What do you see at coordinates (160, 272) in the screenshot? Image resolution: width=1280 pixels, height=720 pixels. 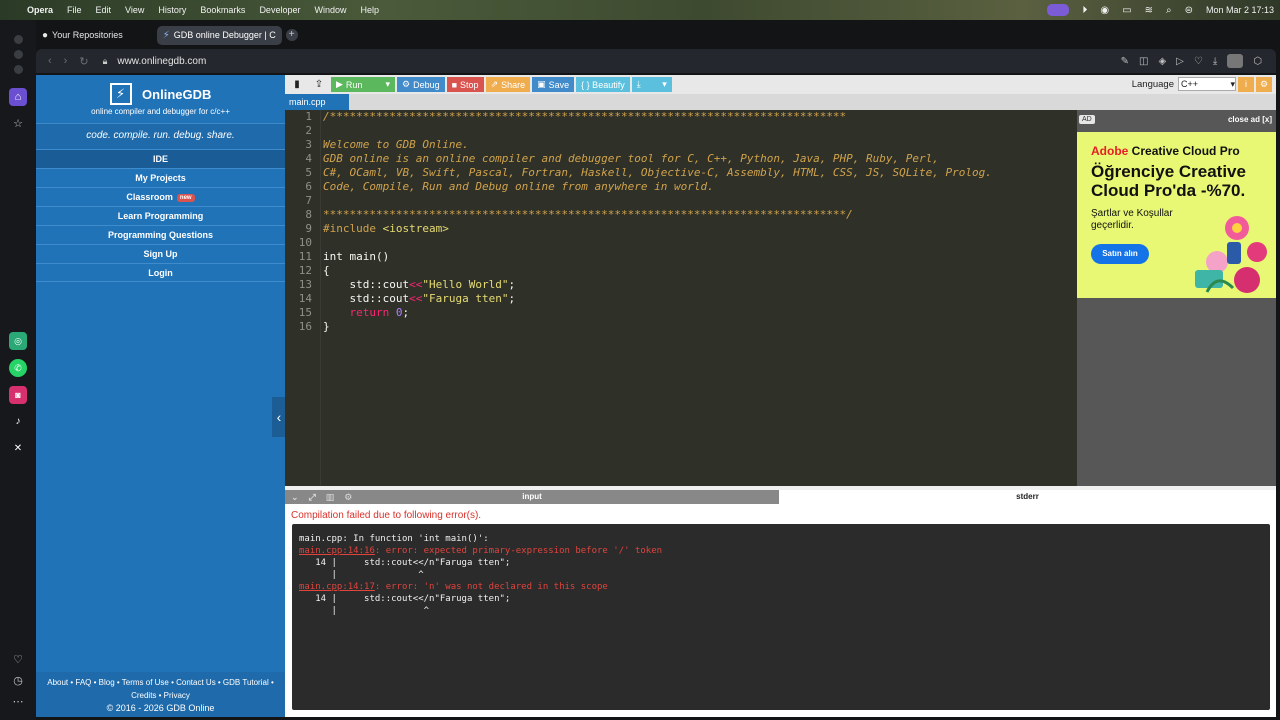 I see `nav-login: Login` at bounding box center [160, 272].